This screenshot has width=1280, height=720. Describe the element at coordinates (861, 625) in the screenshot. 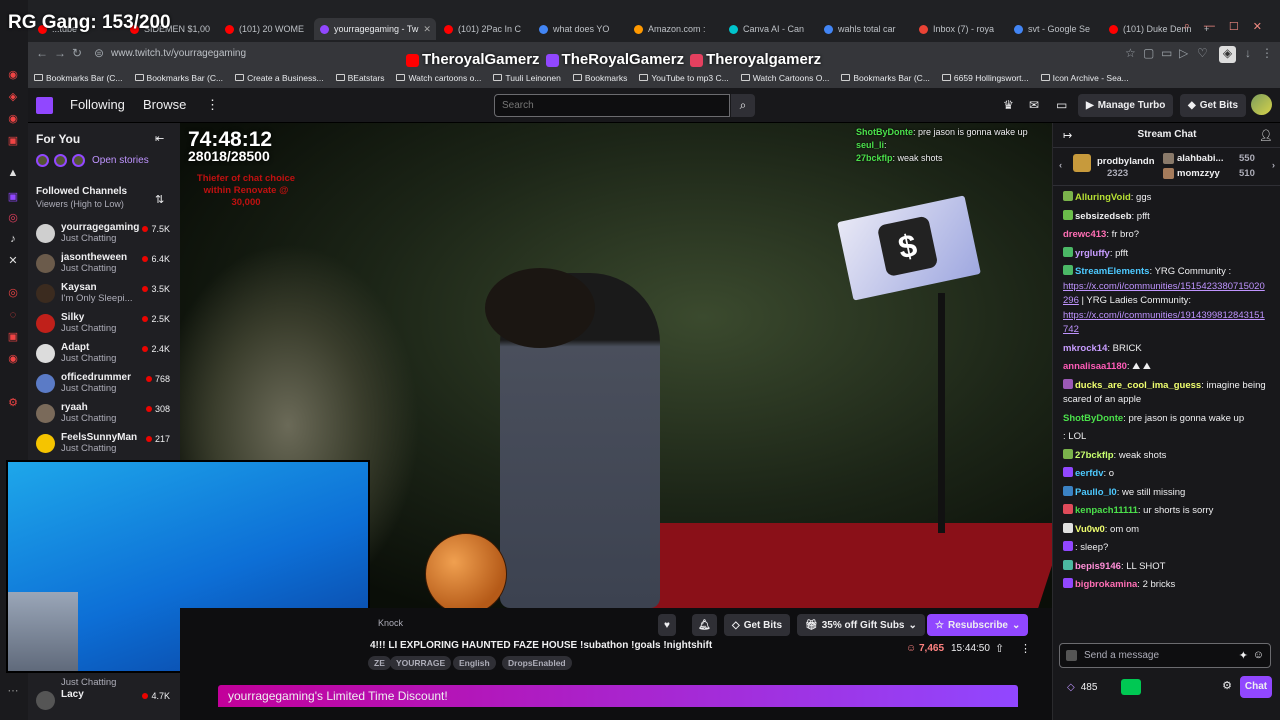

I see `gift-subs-button: 🎁︎ 35% off Gift Subs ⌄` at that location.